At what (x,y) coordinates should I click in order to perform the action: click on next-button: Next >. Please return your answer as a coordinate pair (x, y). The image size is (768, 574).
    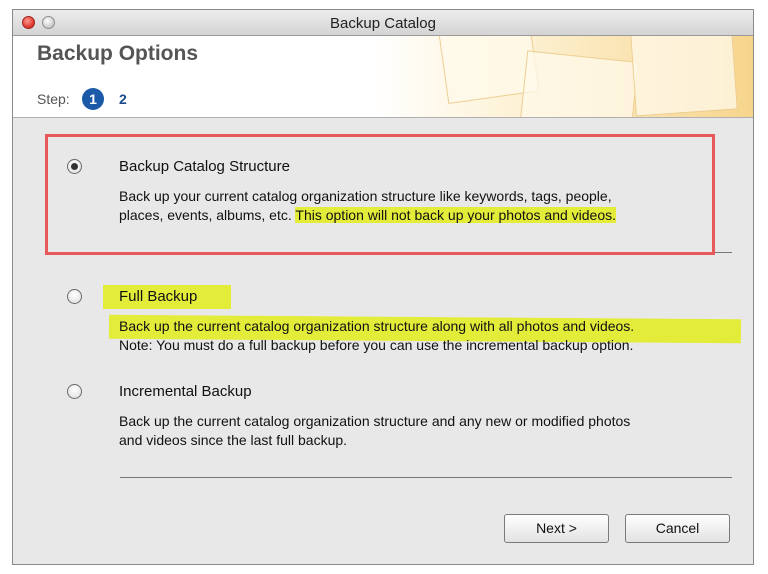
    Looking at the image, I should click on (556, 528).